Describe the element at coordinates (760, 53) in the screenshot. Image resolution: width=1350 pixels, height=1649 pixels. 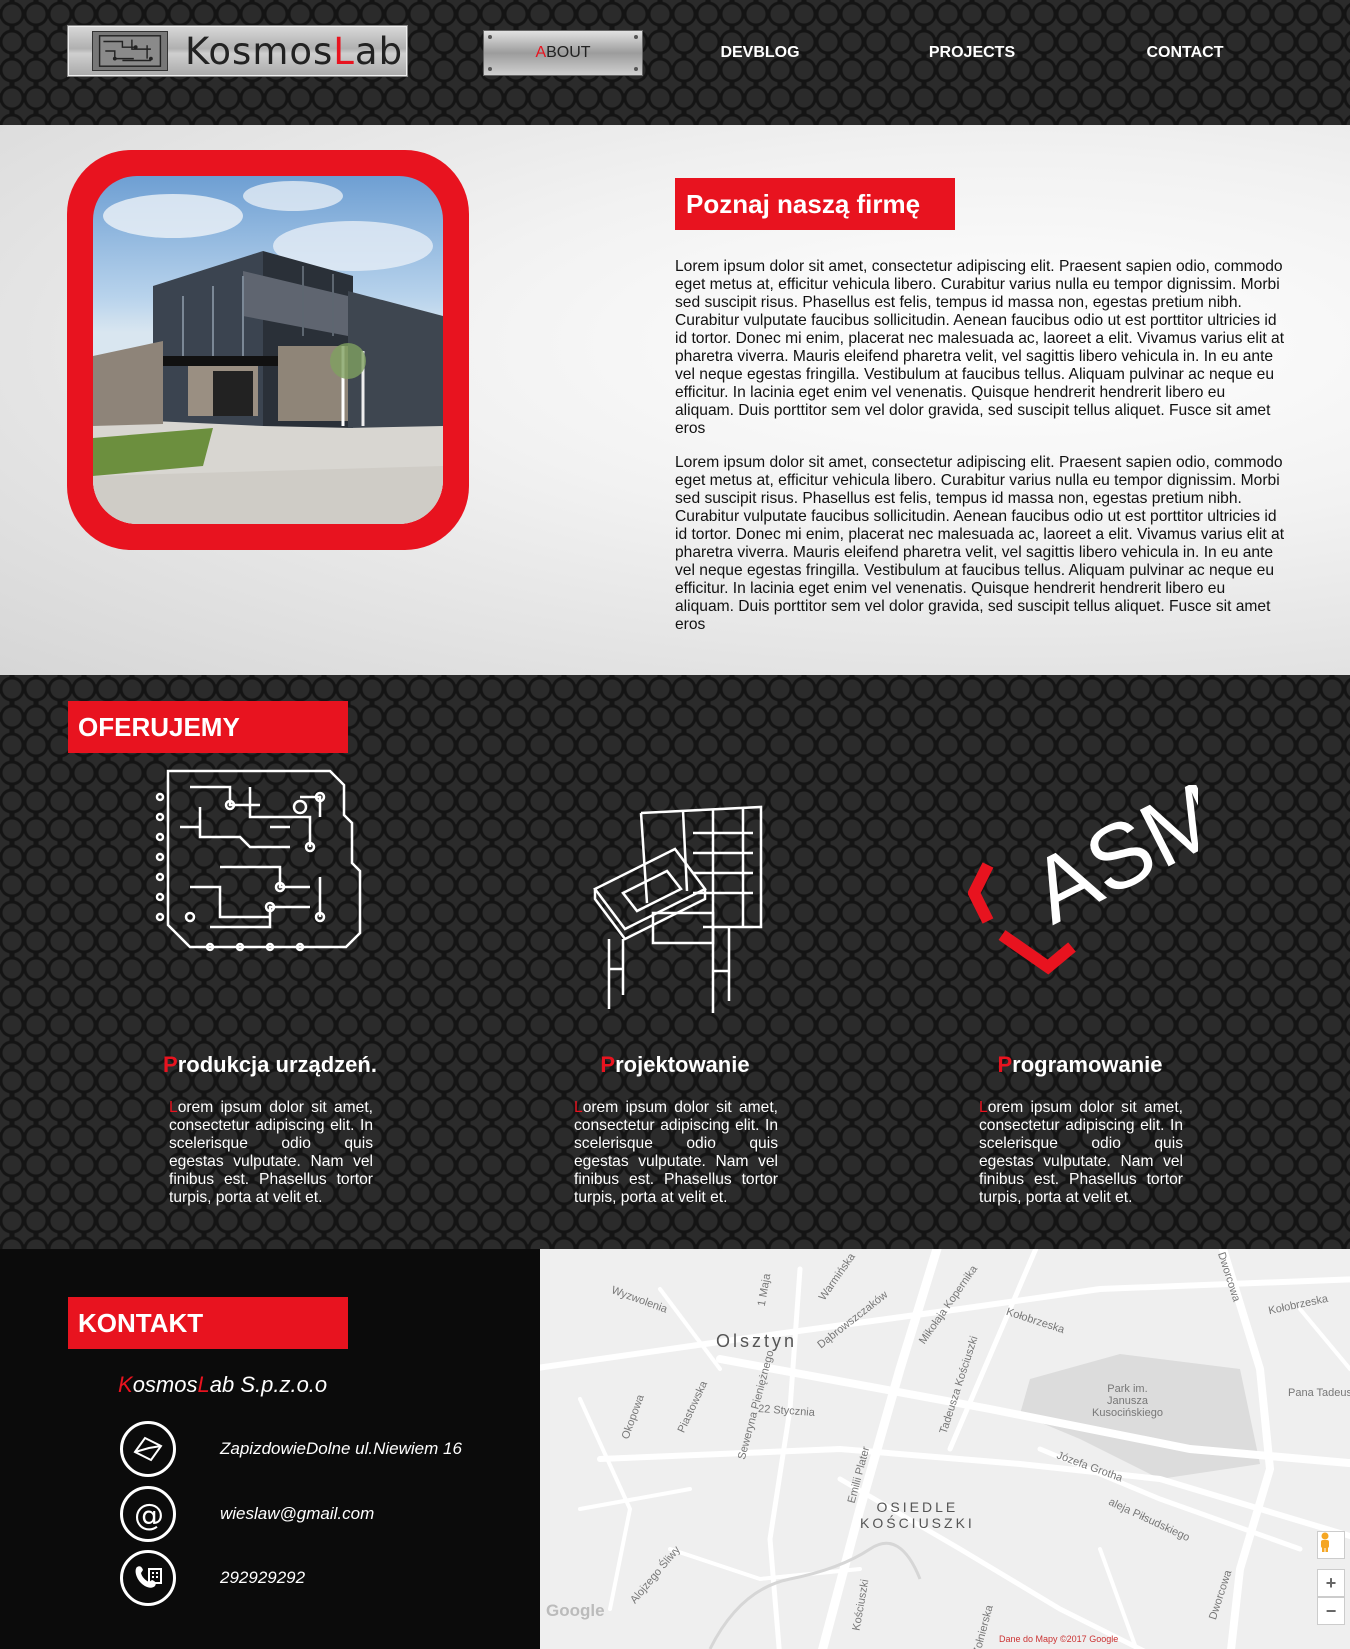
I see `nav-devblog: DEVBLOG` at that location.